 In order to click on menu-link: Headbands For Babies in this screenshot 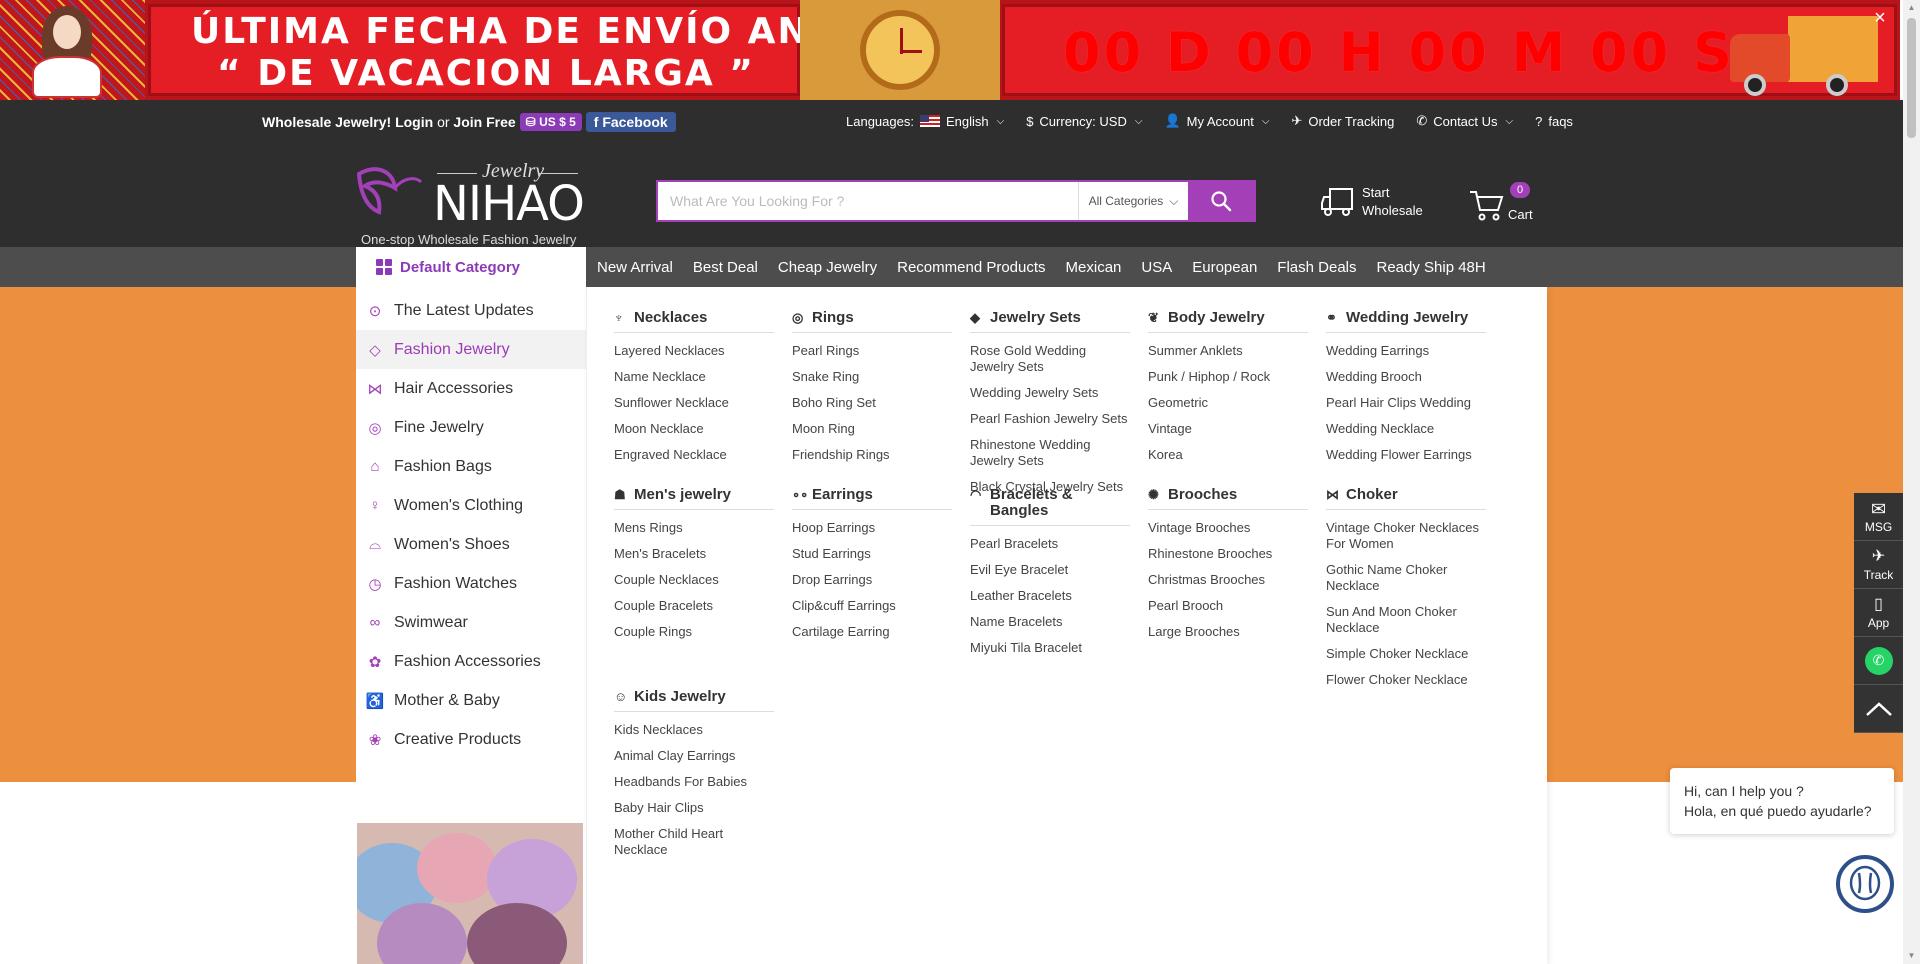, I will do `click(694, 782)`.